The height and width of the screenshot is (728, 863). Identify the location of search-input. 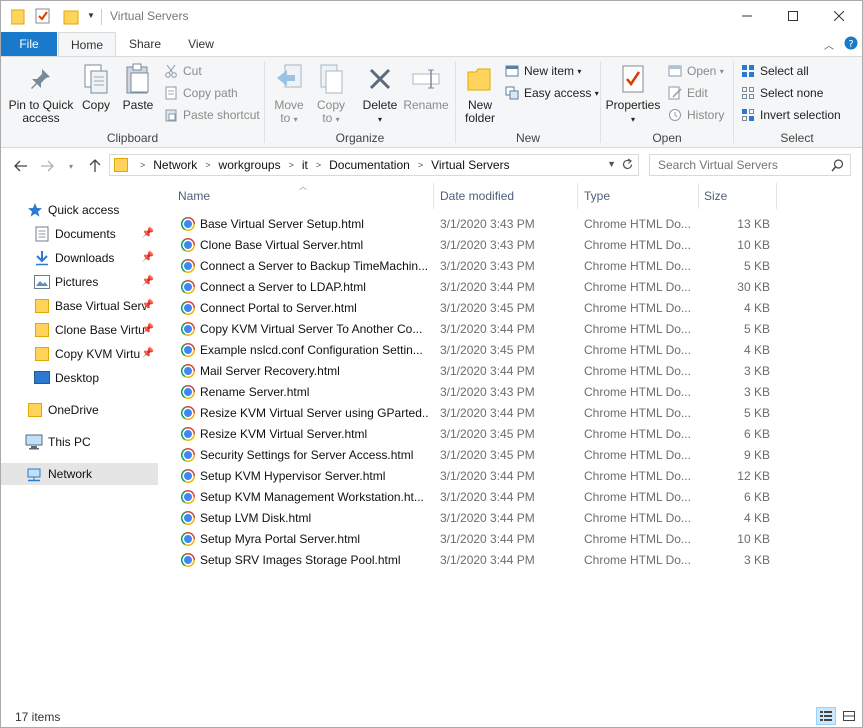
(743, 165).